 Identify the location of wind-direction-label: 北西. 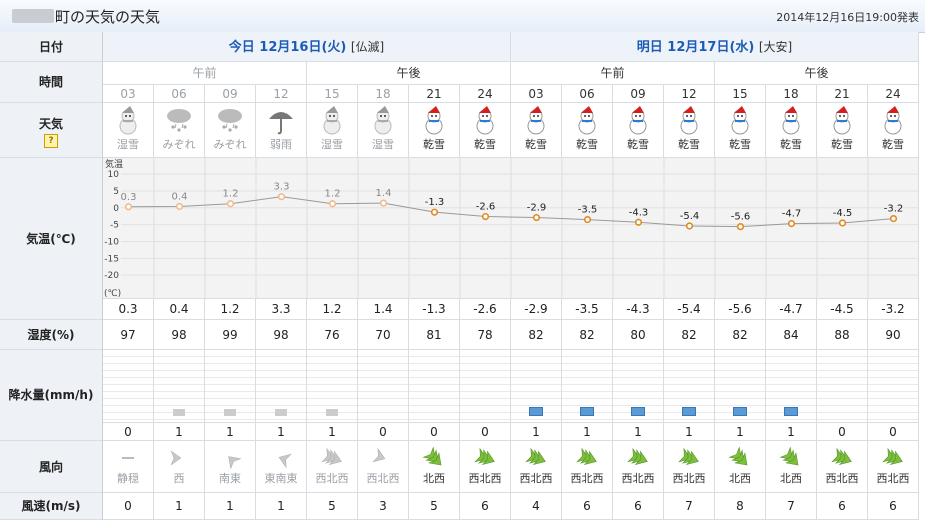
(434, 478).